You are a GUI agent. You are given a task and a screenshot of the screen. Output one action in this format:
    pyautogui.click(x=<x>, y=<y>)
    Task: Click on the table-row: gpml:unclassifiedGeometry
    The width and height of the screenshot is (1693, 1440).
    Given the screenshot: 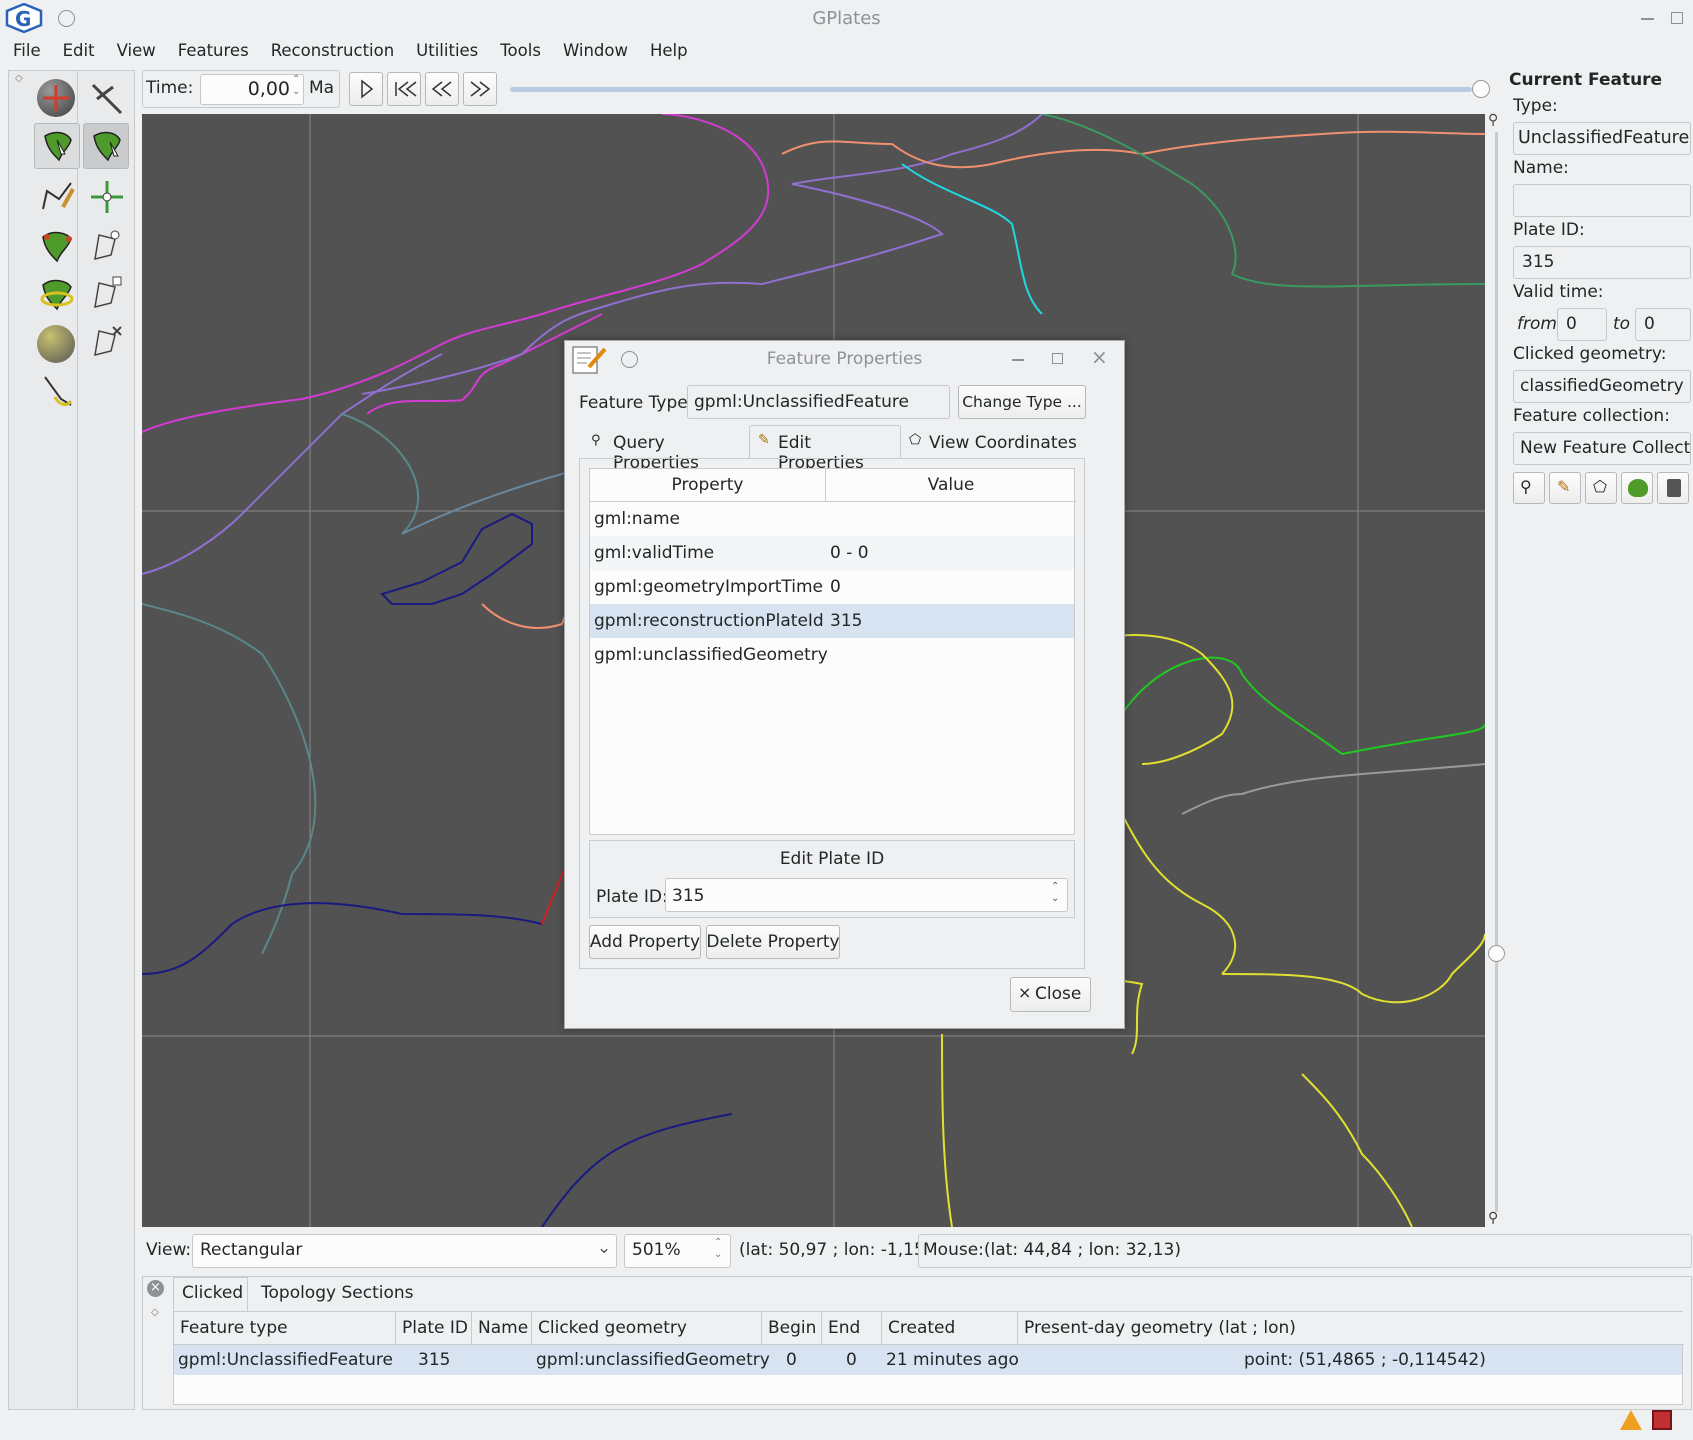 What is the action you would take?
    pyautogui.click(x=832, y=655)
    